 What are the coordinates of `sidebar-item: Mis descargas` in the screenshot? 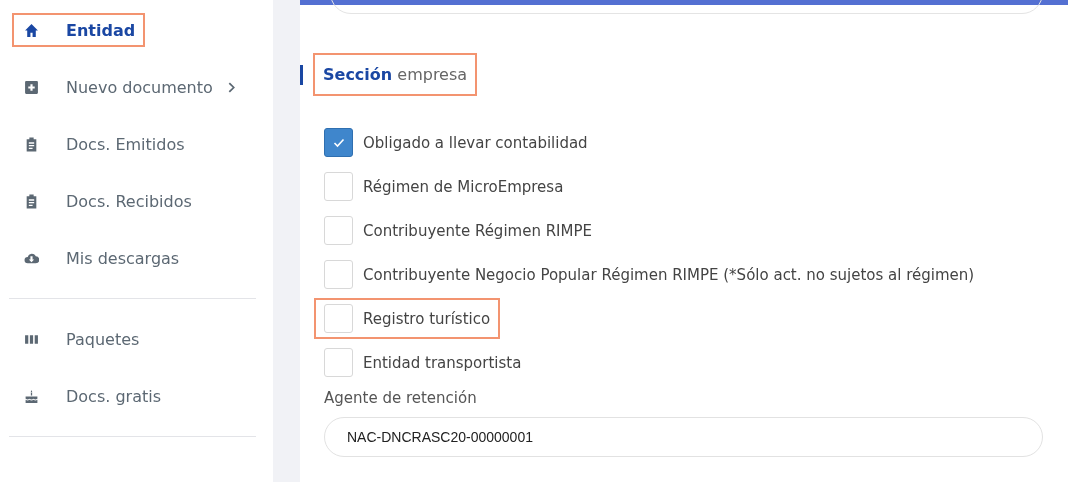 It's located at (101, 258).